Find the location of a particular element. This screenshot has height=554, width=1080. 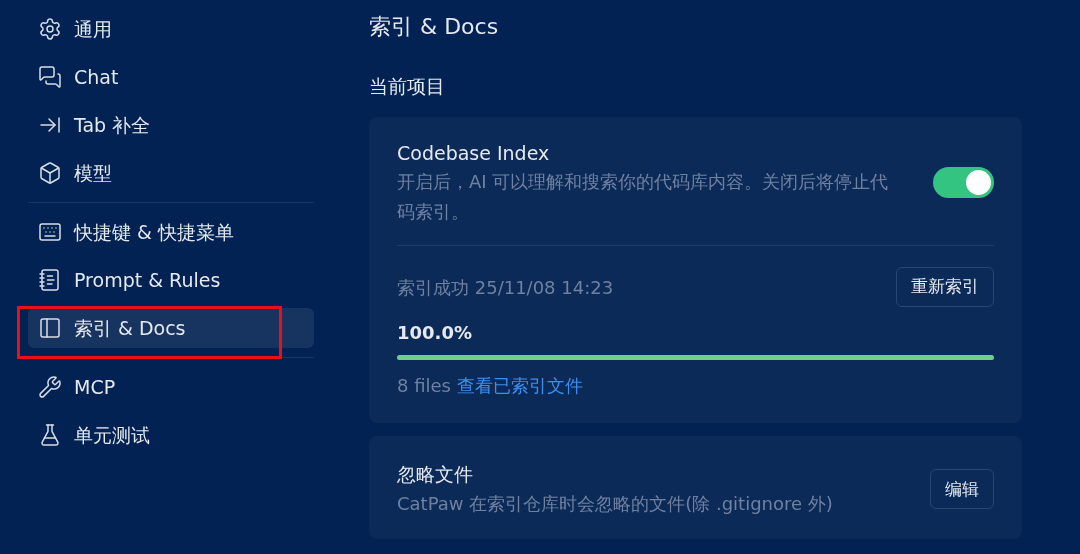

chat-bubbles-icon is located at coordinates (50, 77).